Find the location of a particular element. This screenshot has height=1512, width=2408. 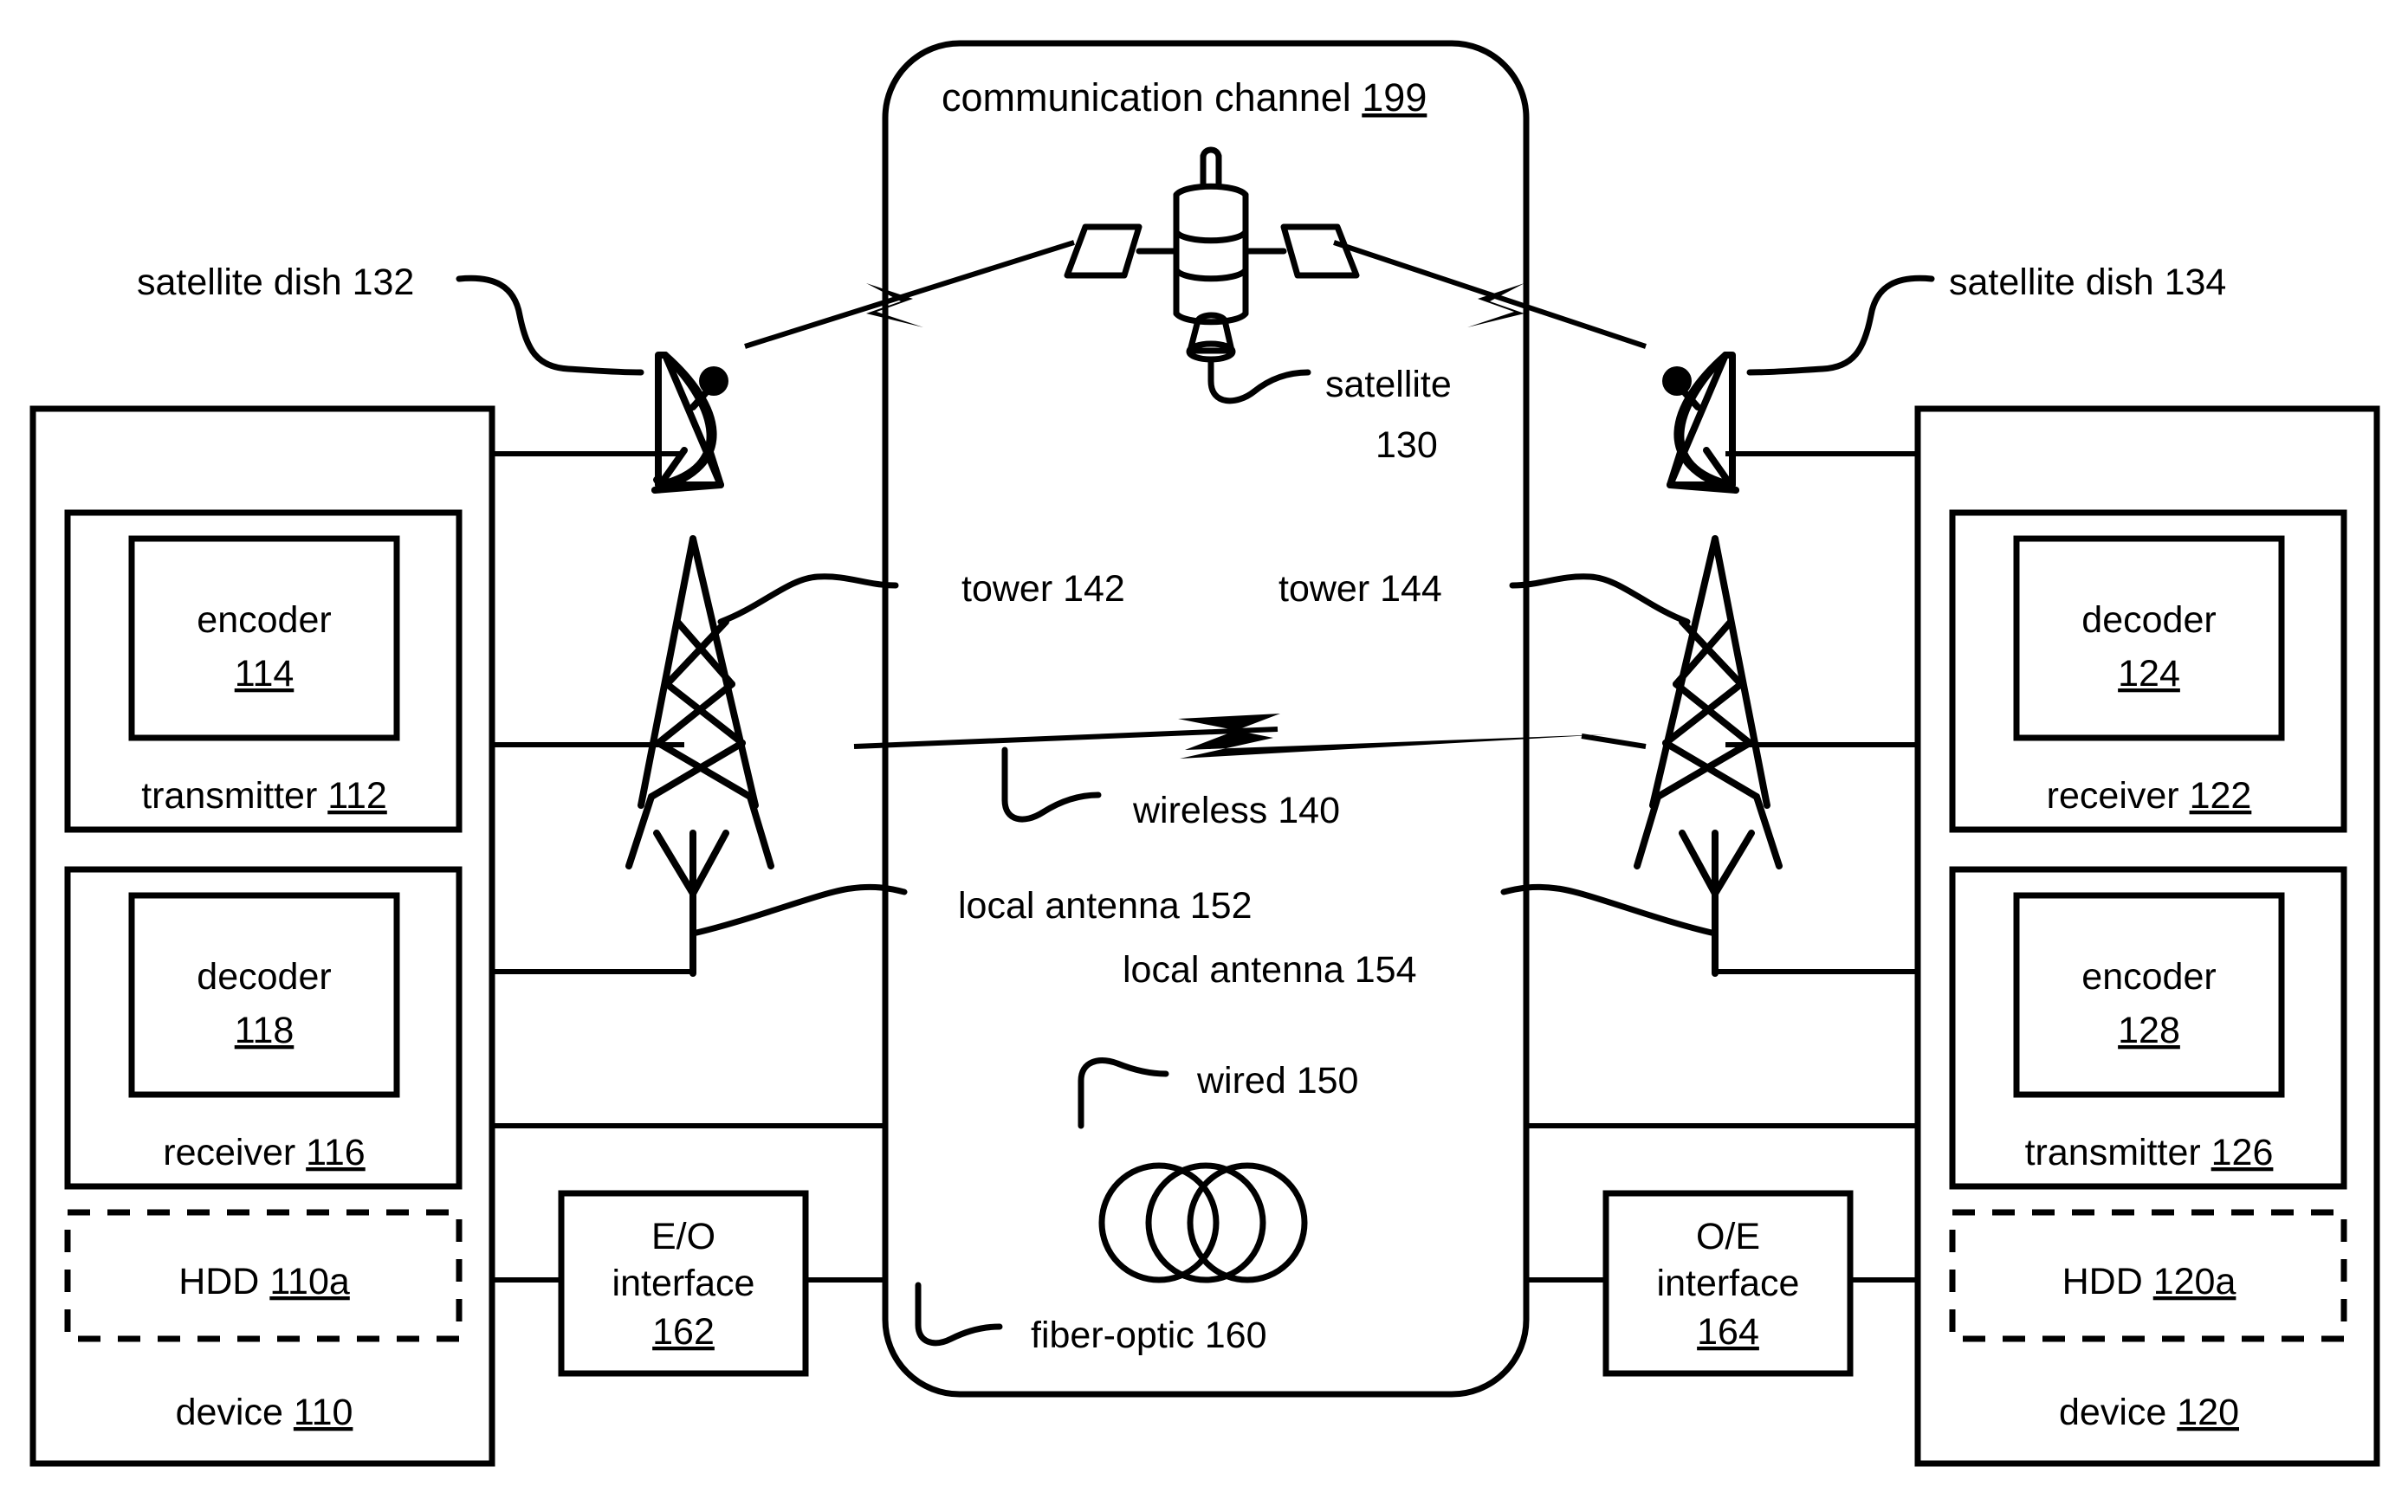

tower-142-leader is located at coordinates (808, 599).